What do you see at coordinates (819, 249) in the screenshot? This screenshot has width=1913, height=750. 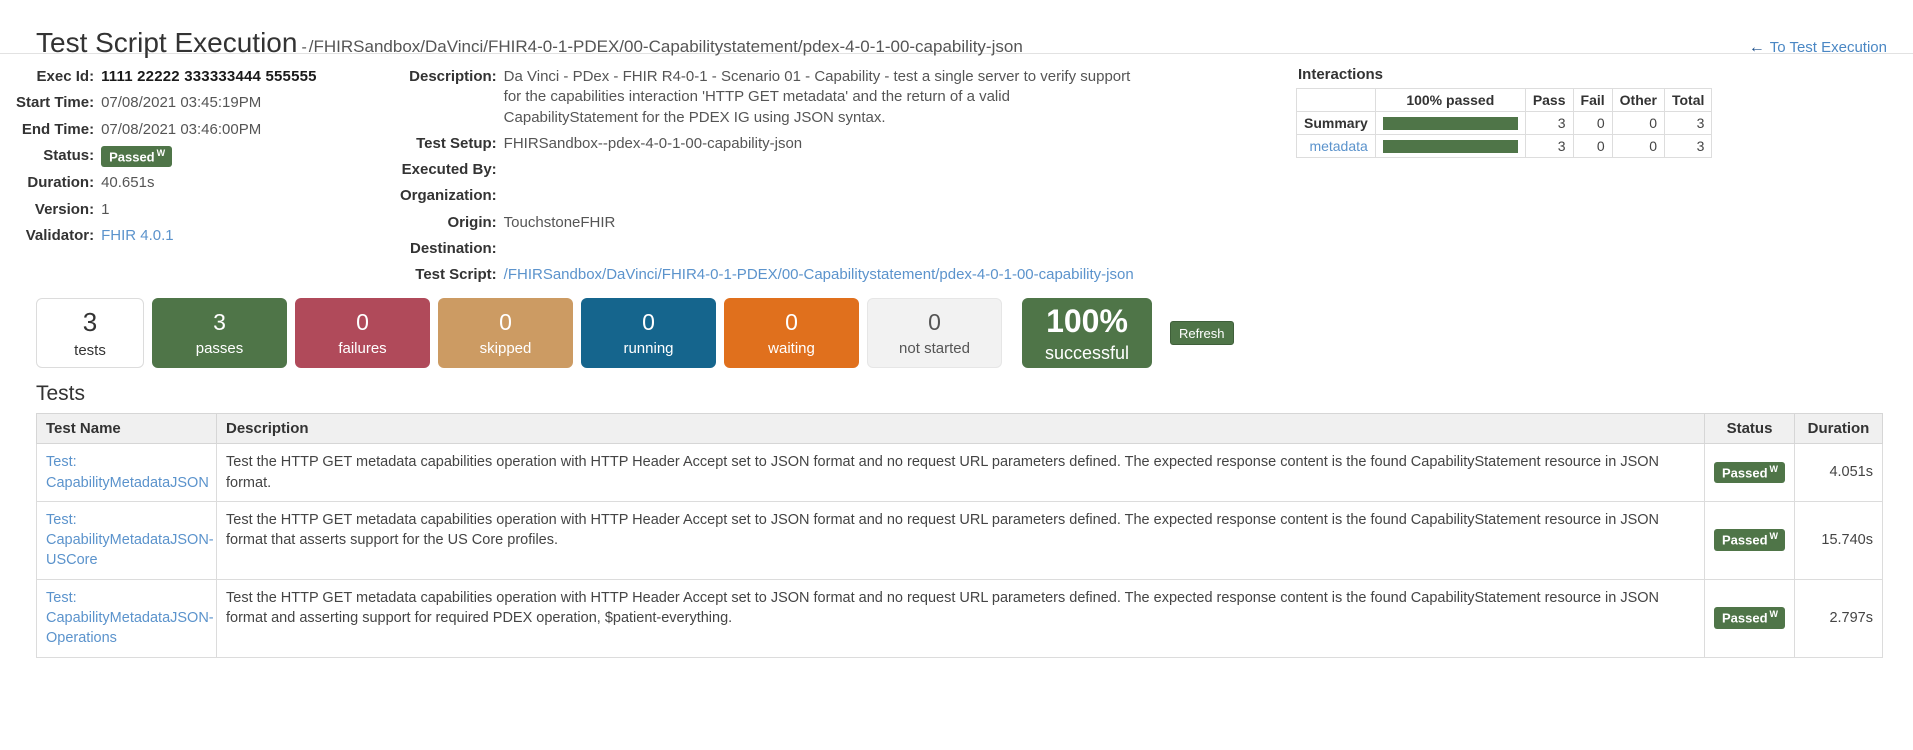 I see `destination-value` at bounding box center [819, 249].